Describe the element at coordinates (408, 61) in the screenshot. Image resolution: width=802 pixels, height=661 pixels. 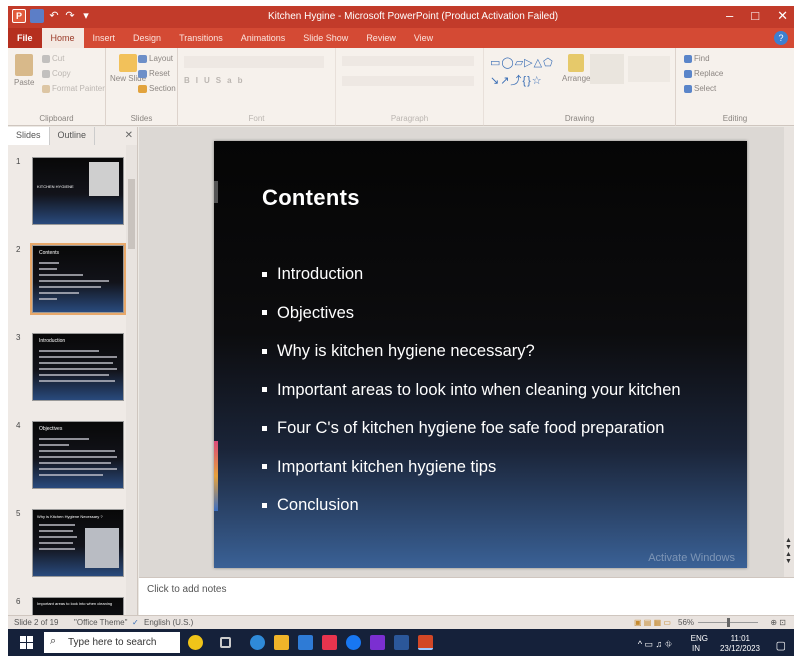
I see `list-buttons` at that location.